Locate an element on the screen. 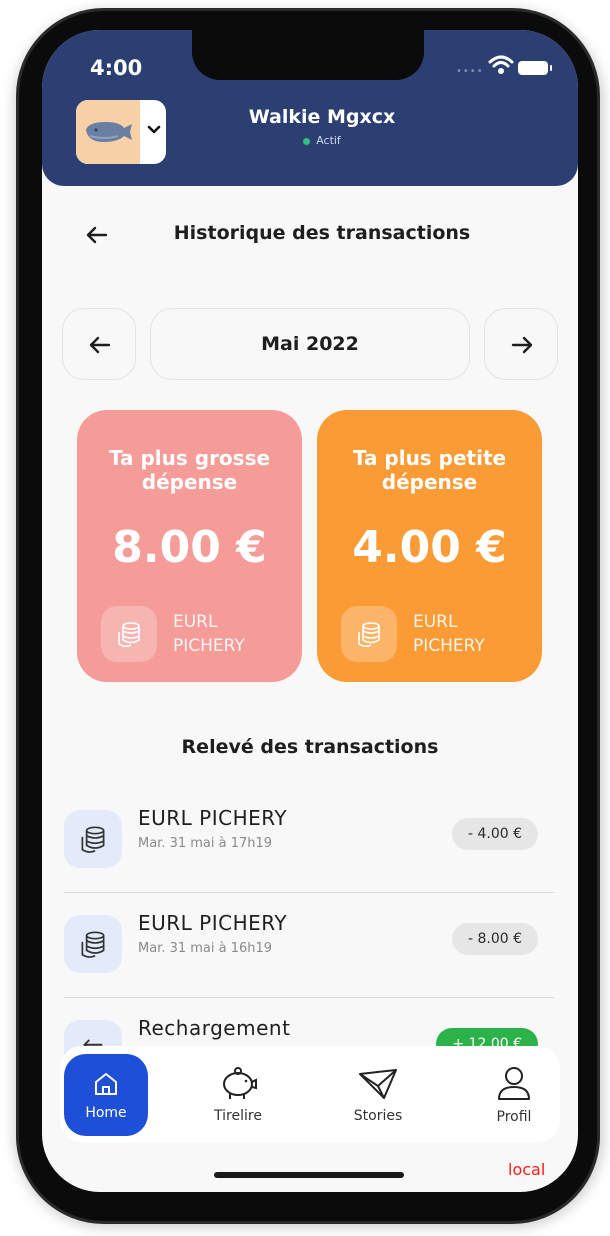 The image size is (610, 1236). tab-label: Home is located at coordinates (106, 1113).